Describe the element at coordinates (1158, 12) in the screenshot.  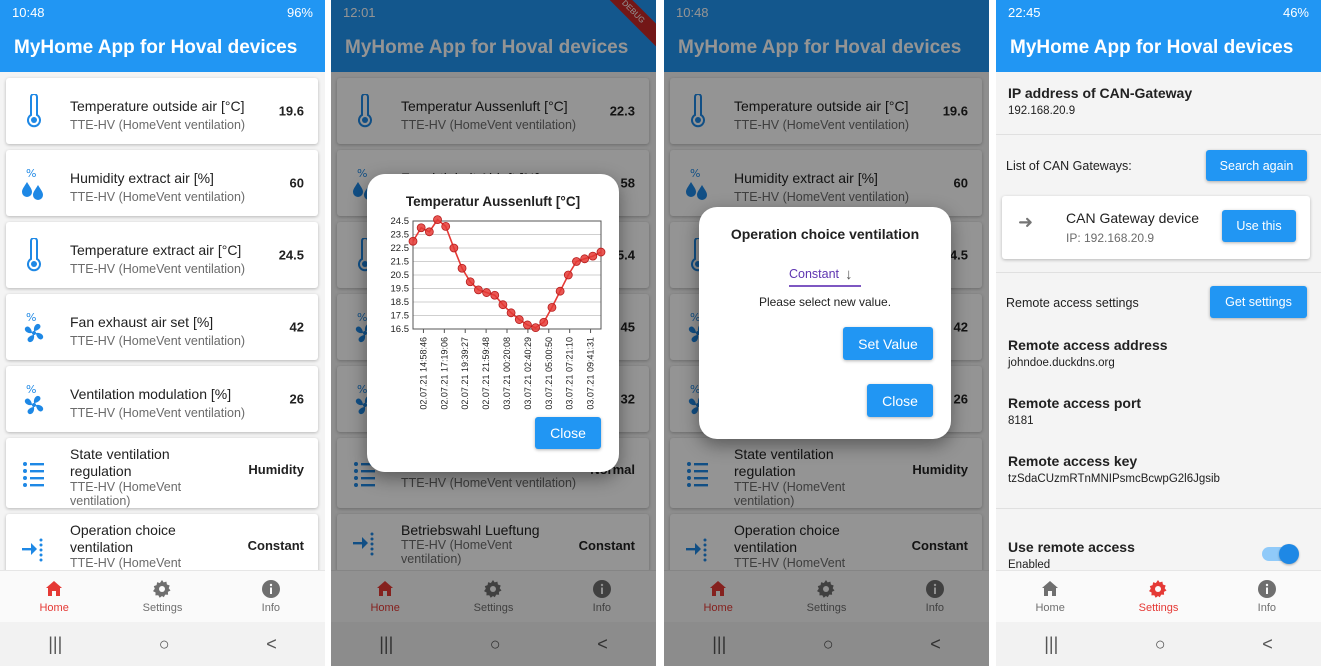
I see `status-bar: 22:45 46%` at that location.